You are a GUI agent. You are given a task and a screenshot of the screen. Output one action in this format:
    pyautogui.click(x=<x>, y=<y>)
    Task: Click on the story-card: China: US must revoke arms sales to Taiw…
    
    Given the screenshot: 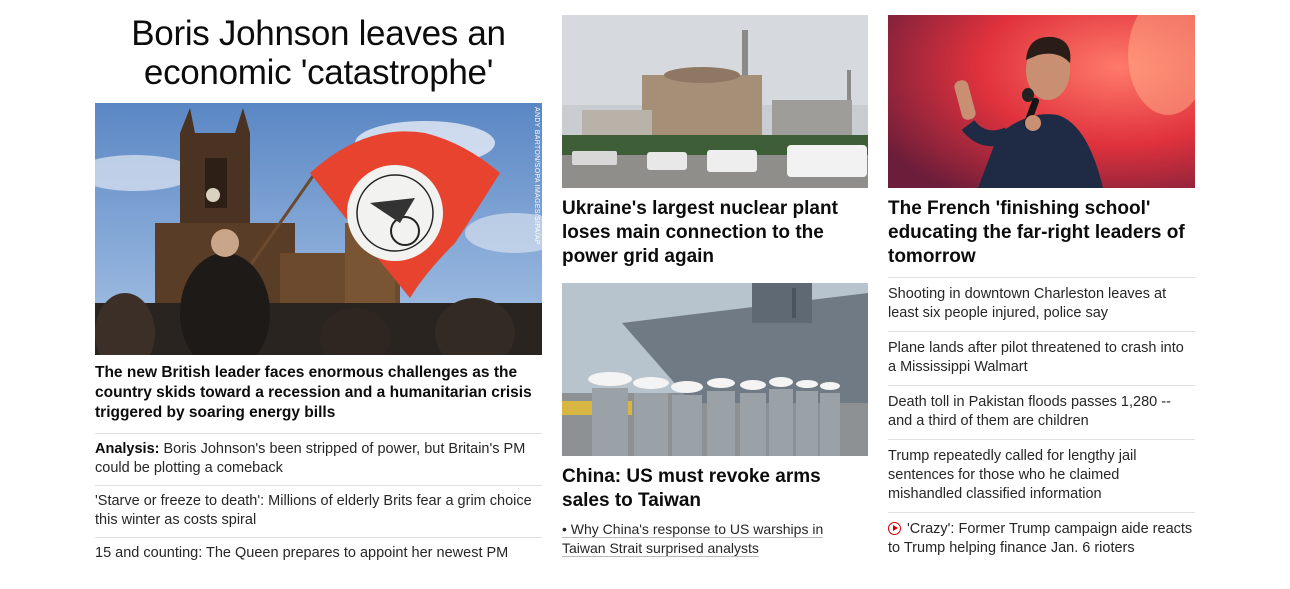 What is the action you would take?
    pyautogui.click(x=715, y=420)
    